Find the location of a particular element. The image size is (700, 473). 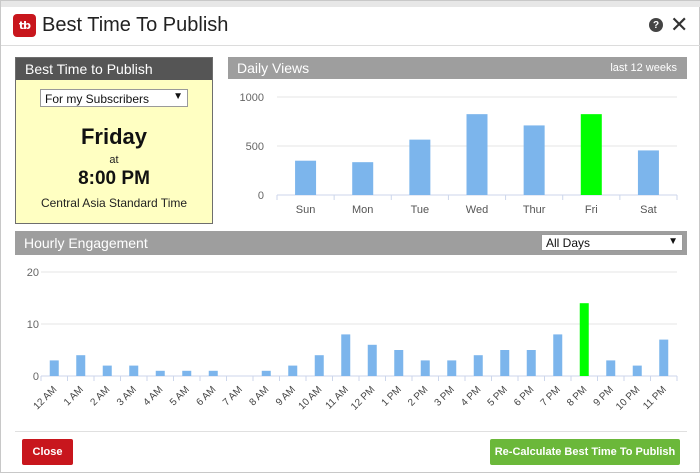

x-tick-label: 11 AM is located at coordinates (337, 397).